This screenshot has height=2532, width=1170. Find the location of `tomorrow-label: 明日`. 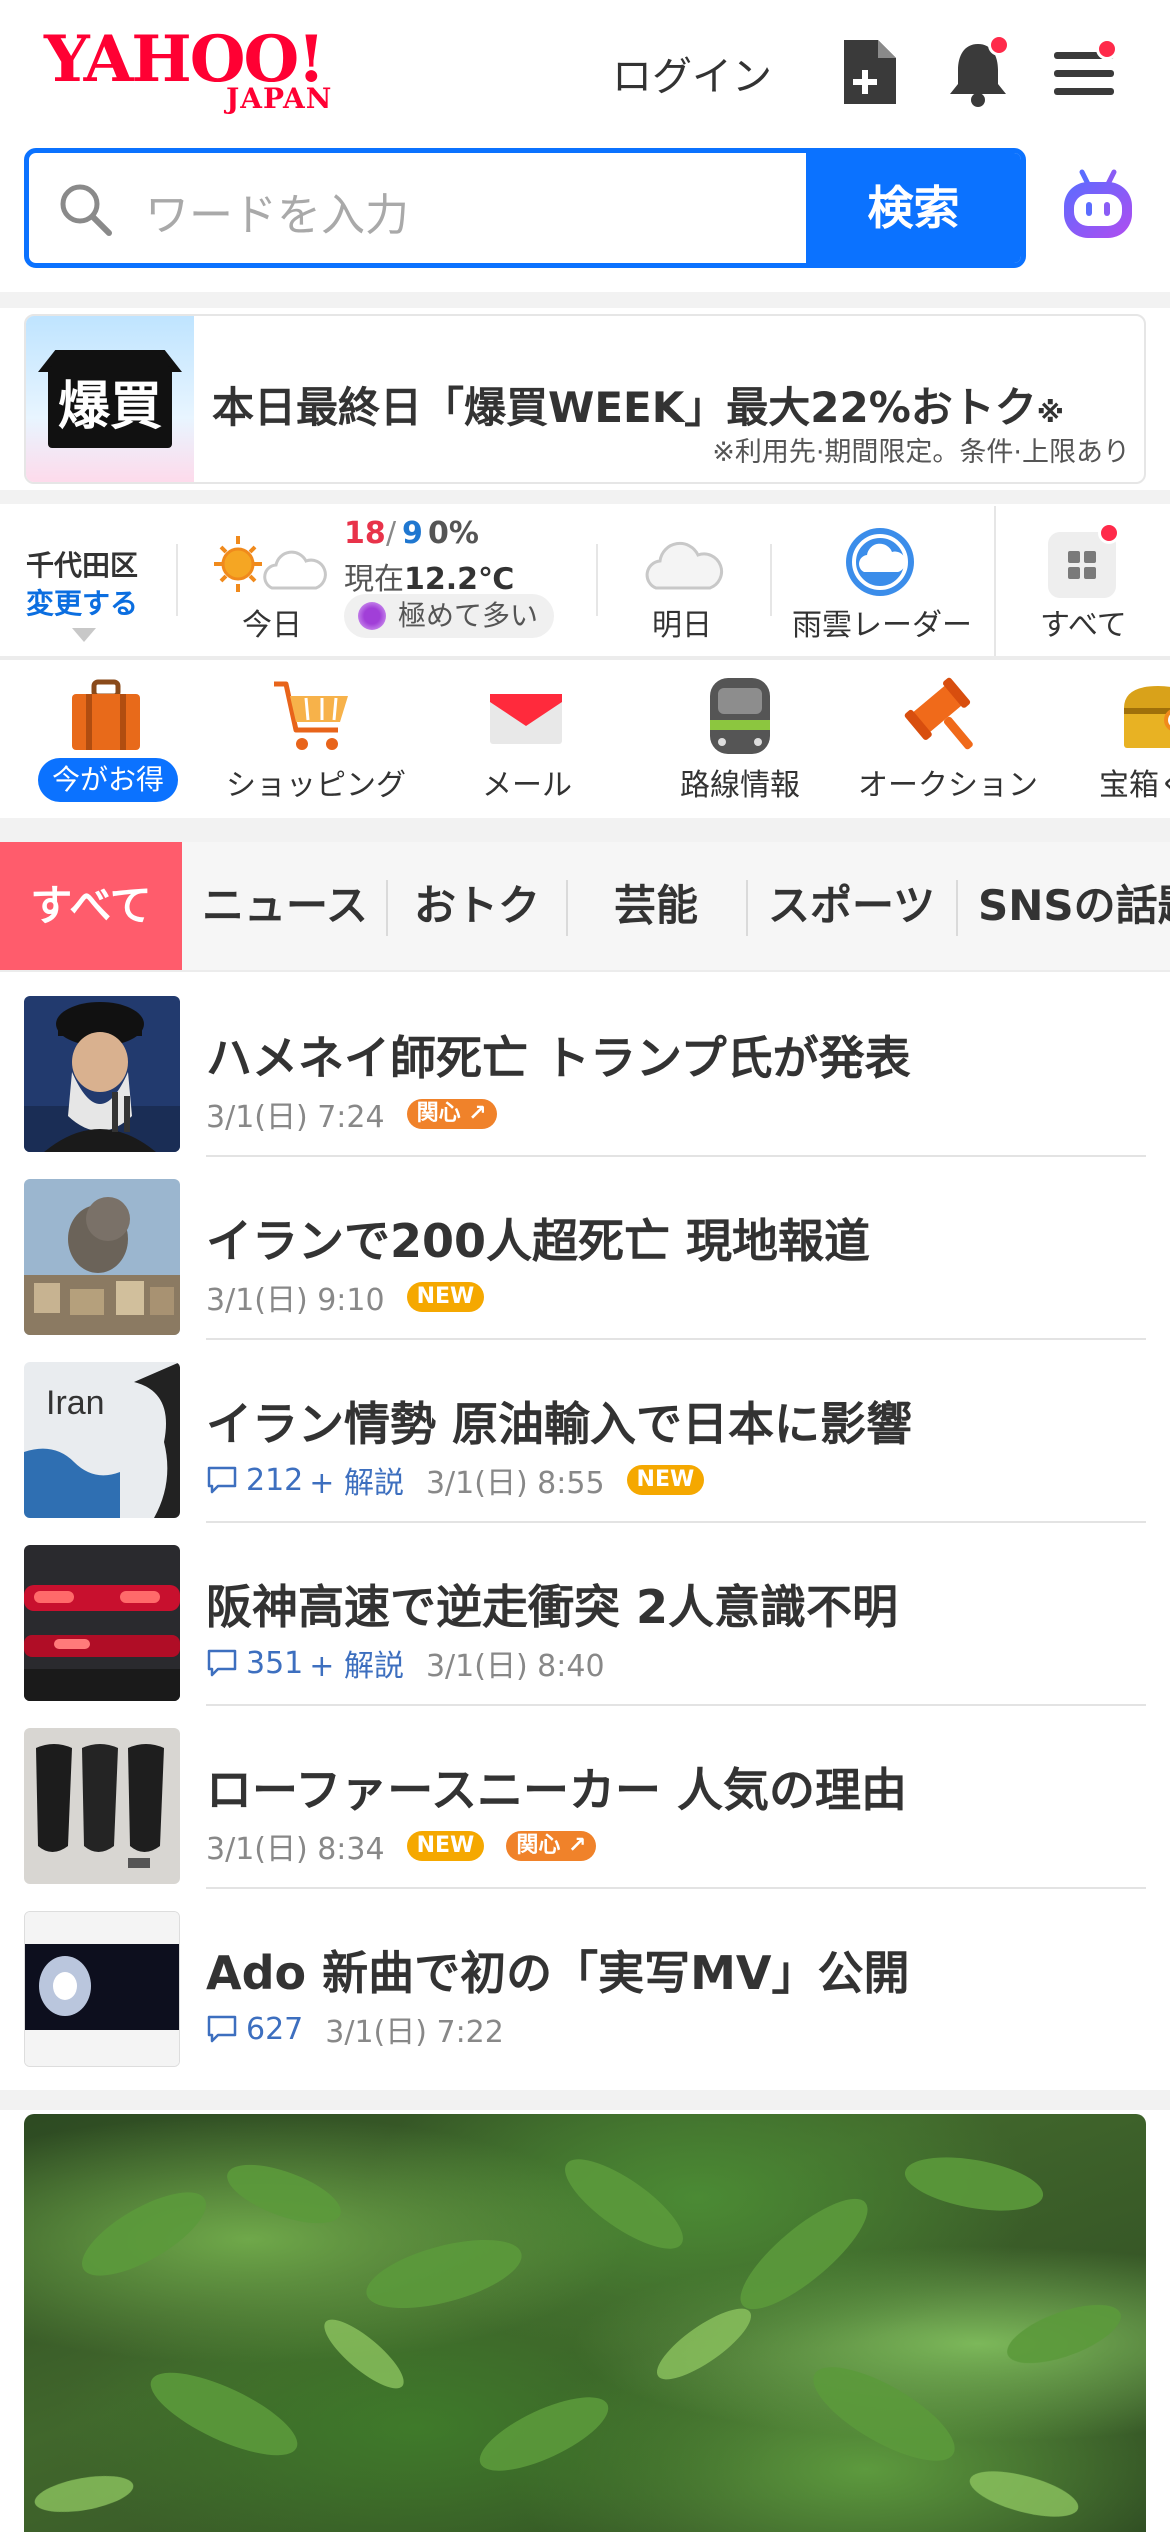

tomorrow-label: 明日 is located at coordinates (682, 625).